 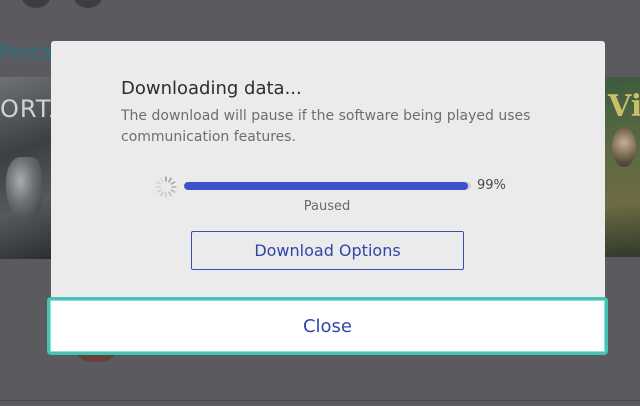 I want to click on background-game-tile-right: Vi, so click(x=622, y=167).